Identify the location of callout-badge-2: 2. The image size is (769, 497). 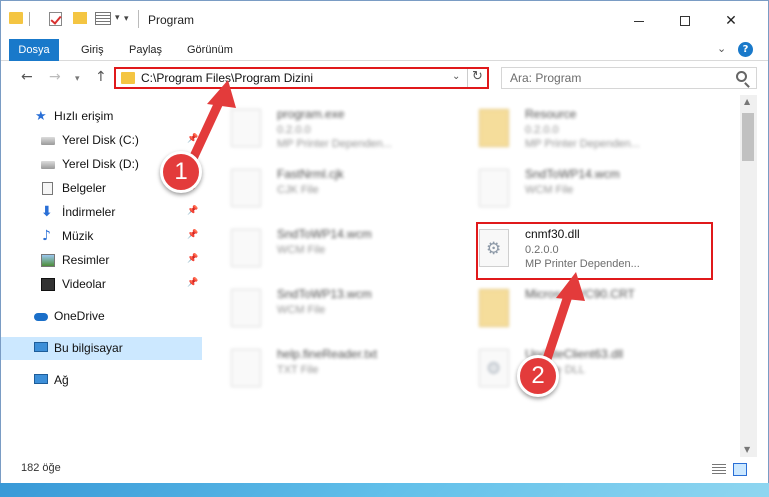
(538, 376).